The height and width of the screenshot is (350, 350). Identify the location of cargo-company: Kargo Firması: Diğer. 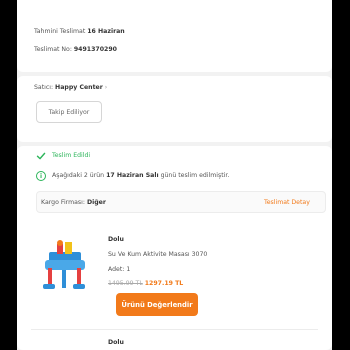
(73, 202).